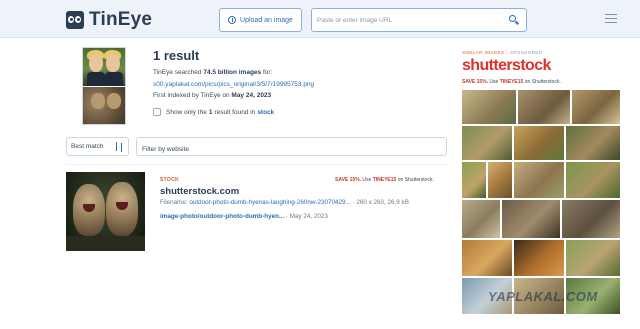  Describe the element at coordinates (104, 86) in the screenshot. I see `query-image` at that location.